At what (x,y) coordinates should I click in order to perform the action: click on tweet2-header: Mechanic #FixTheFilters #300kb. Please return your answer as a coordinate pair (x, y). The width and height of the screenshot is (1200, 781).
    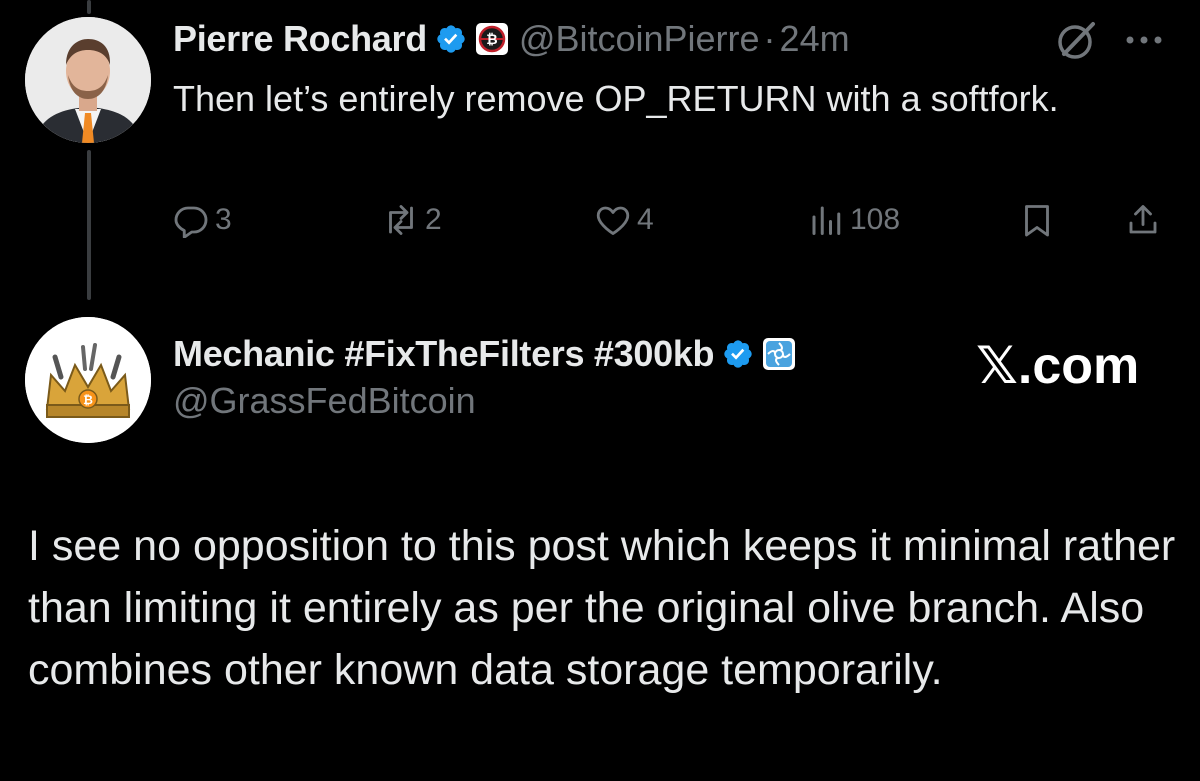
    Looking at the image, I should click on (484, 354).